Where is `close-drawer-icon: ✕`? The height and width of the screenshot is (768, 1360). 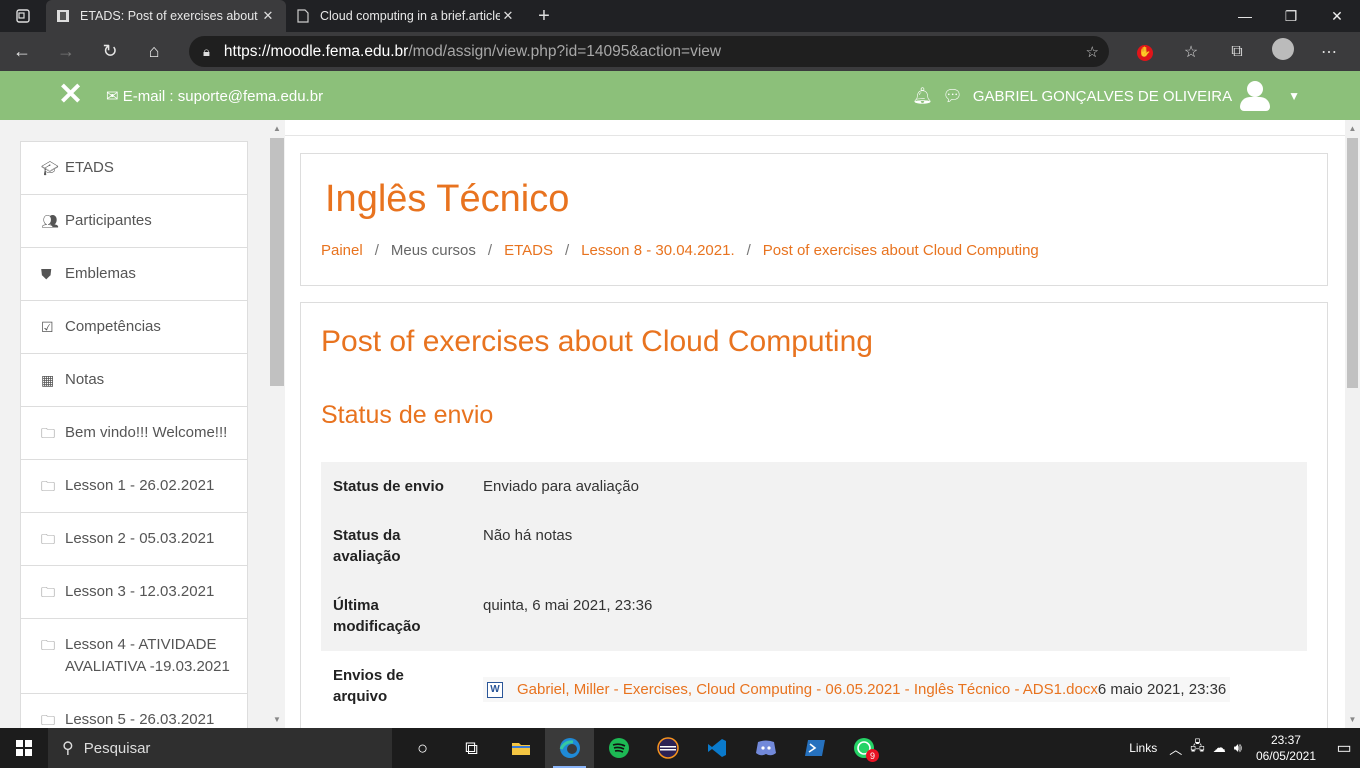 close-drawer-icon: ✕ is located at coordinates (70, 95).